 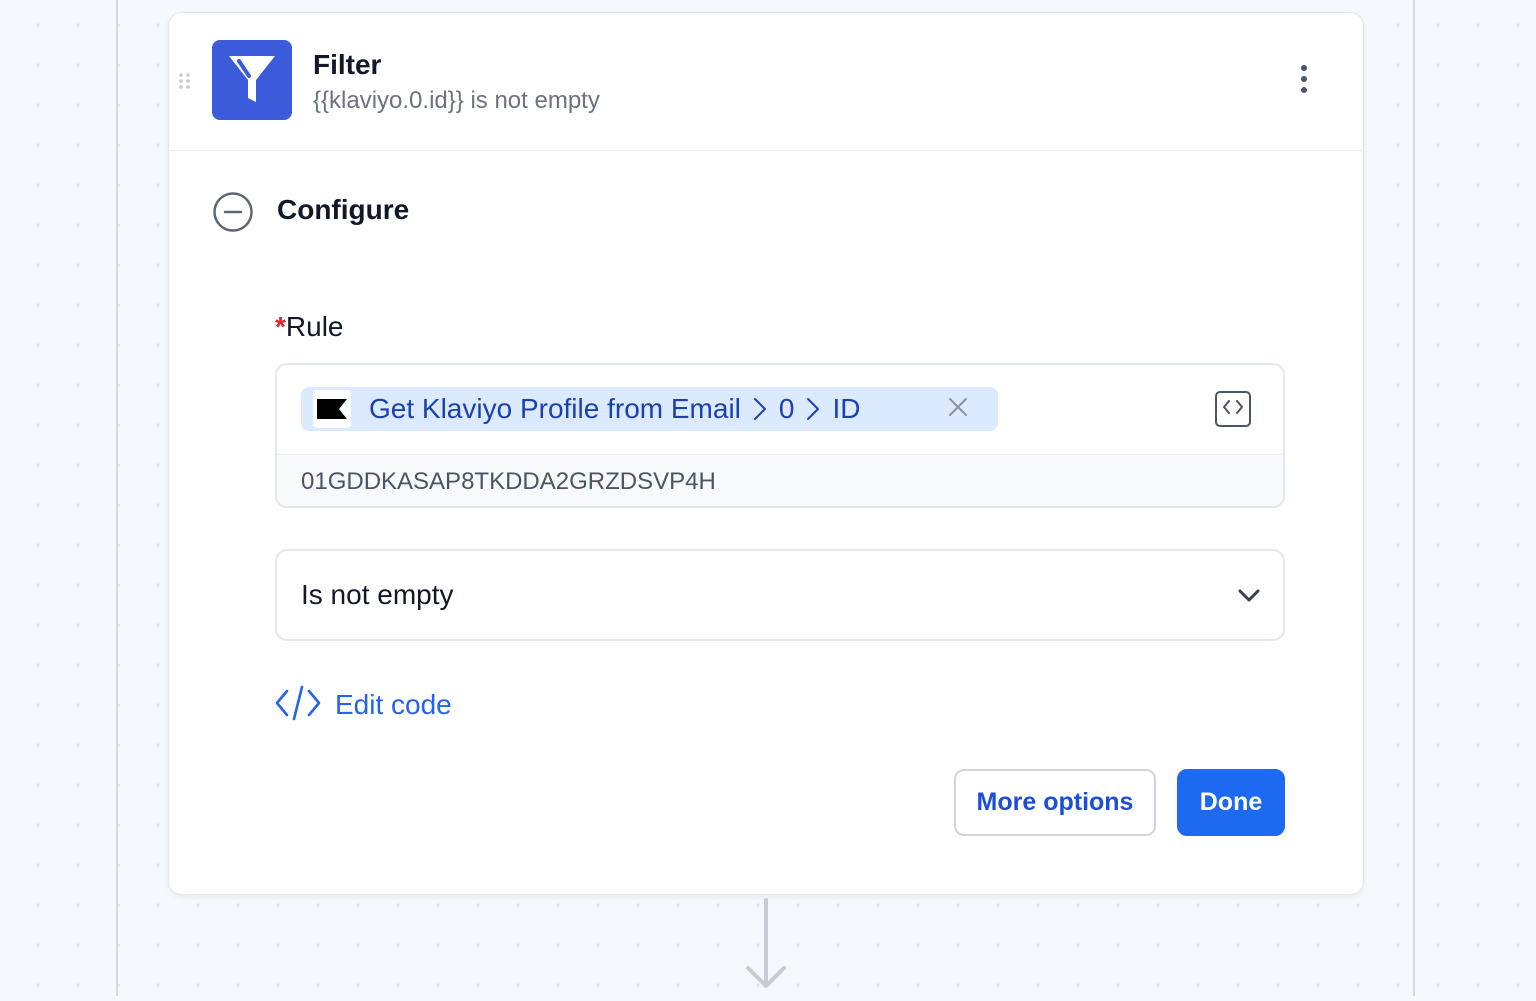 What do you see at coordinates (393, 704) in the screenshot?
I see `edit-code-label: Edit code` at bounding box center [393, 704].